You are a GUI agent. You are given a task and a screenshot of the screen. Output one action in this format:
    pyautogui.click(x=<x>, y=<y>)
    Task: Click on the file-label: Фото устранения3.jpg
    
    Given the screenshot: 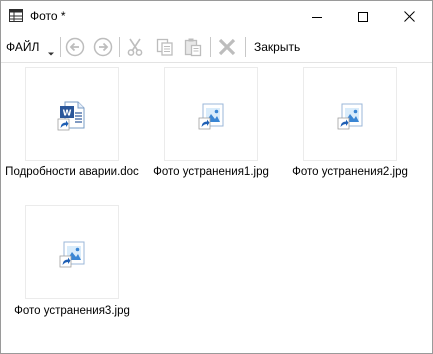 What is the action you would take?
    pyautogui.click(x=72, y=311)
    